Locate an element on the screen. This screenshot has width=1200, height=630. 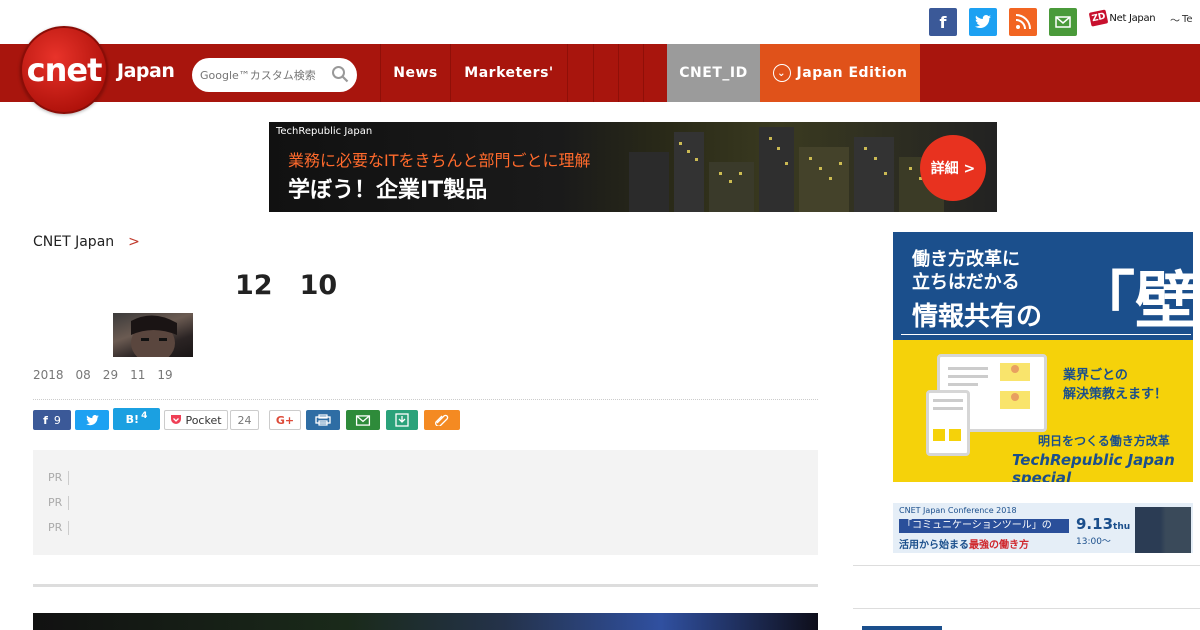
cnet-logo-text: cnet is located at coordinates (64, 70).